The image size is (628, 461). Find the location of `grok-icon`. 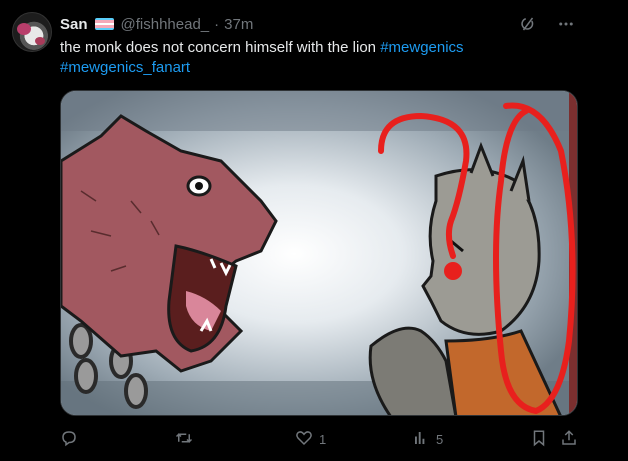

grok-icon is located at coordinates (528, 24).